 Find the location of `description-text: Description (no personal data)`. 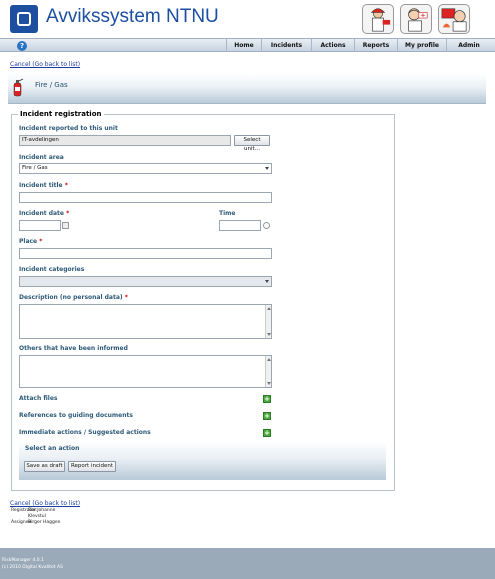

description-text: Description (no personal data) is located at coordinates (71, 297).